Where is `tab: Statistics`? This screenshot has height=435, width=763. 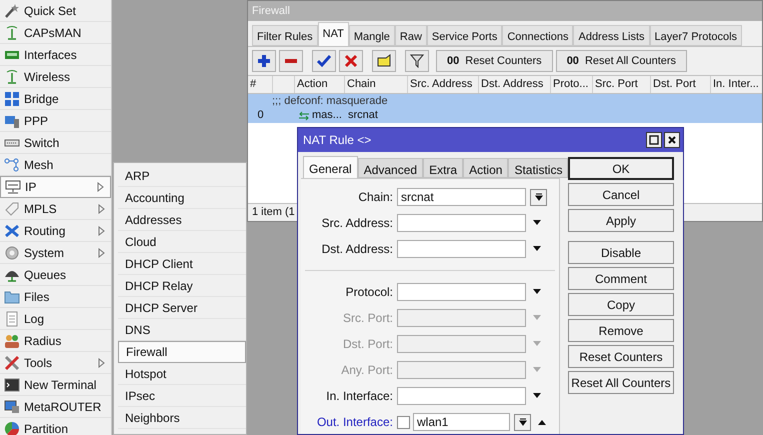
tab: Statistics is located at coordinates (538, 168).